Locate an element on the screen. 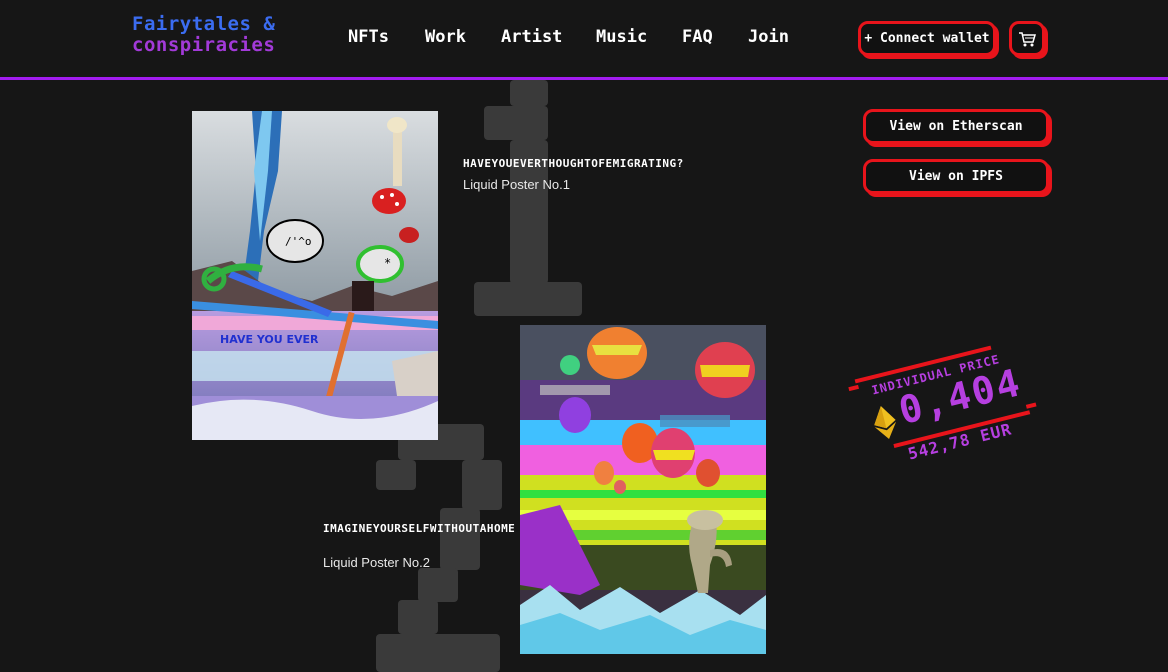 Image resolution: width=1168 pixels, height=672 pixels. nav-music: Music is located at coordinates (621, 37).